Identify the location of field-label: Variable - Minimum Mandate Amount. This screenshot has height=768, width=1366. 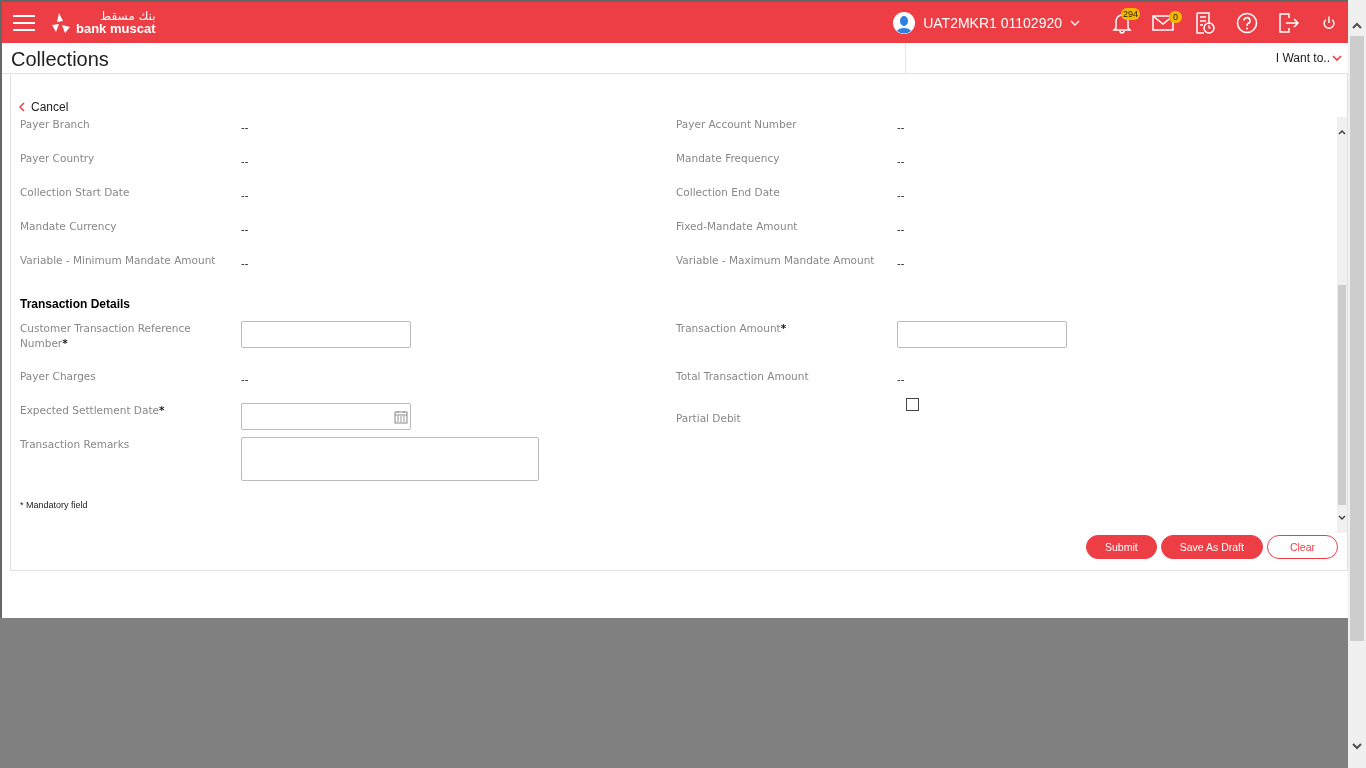
(118, 260).